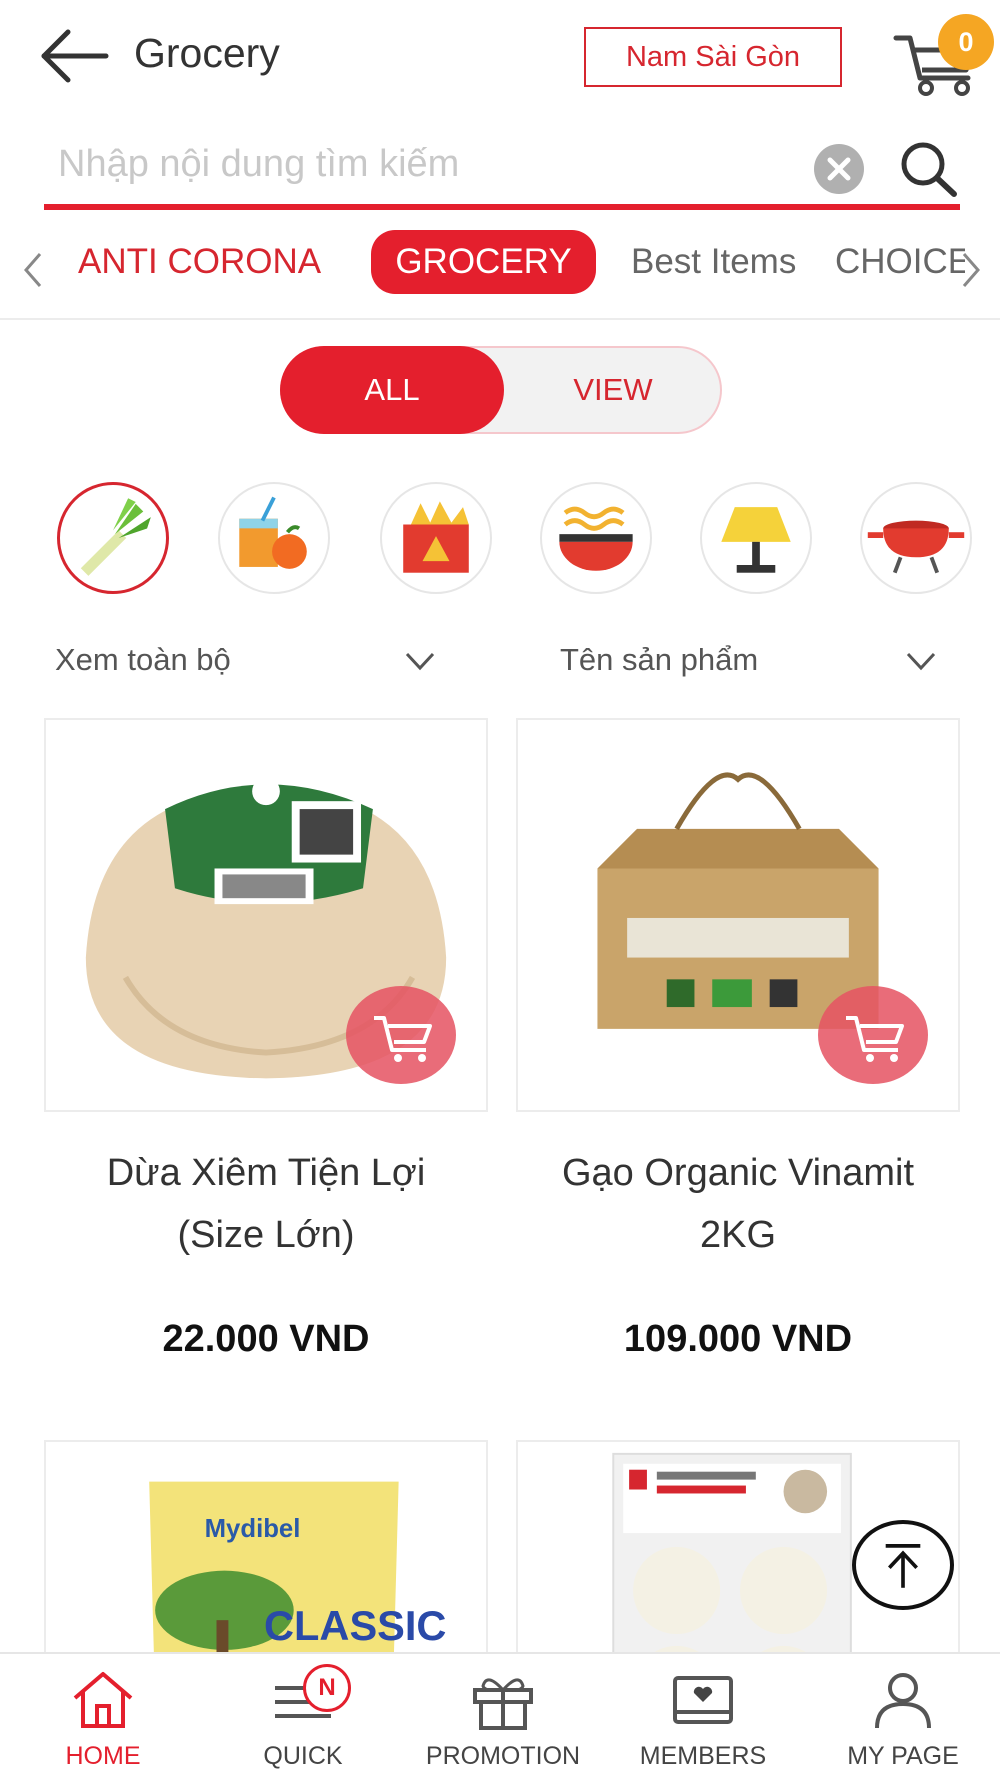  Describe the element at coordinates (503, 1704) in the screenshot. I see `gift-icon` at that location.